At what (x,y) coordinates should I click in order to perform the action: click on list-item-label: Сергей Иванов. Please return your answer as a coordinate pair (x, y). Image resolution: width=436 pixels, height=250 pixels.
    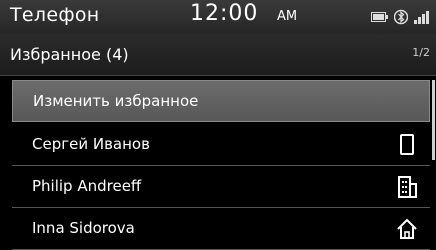
    Looking at the image, I should click on (91, 144).